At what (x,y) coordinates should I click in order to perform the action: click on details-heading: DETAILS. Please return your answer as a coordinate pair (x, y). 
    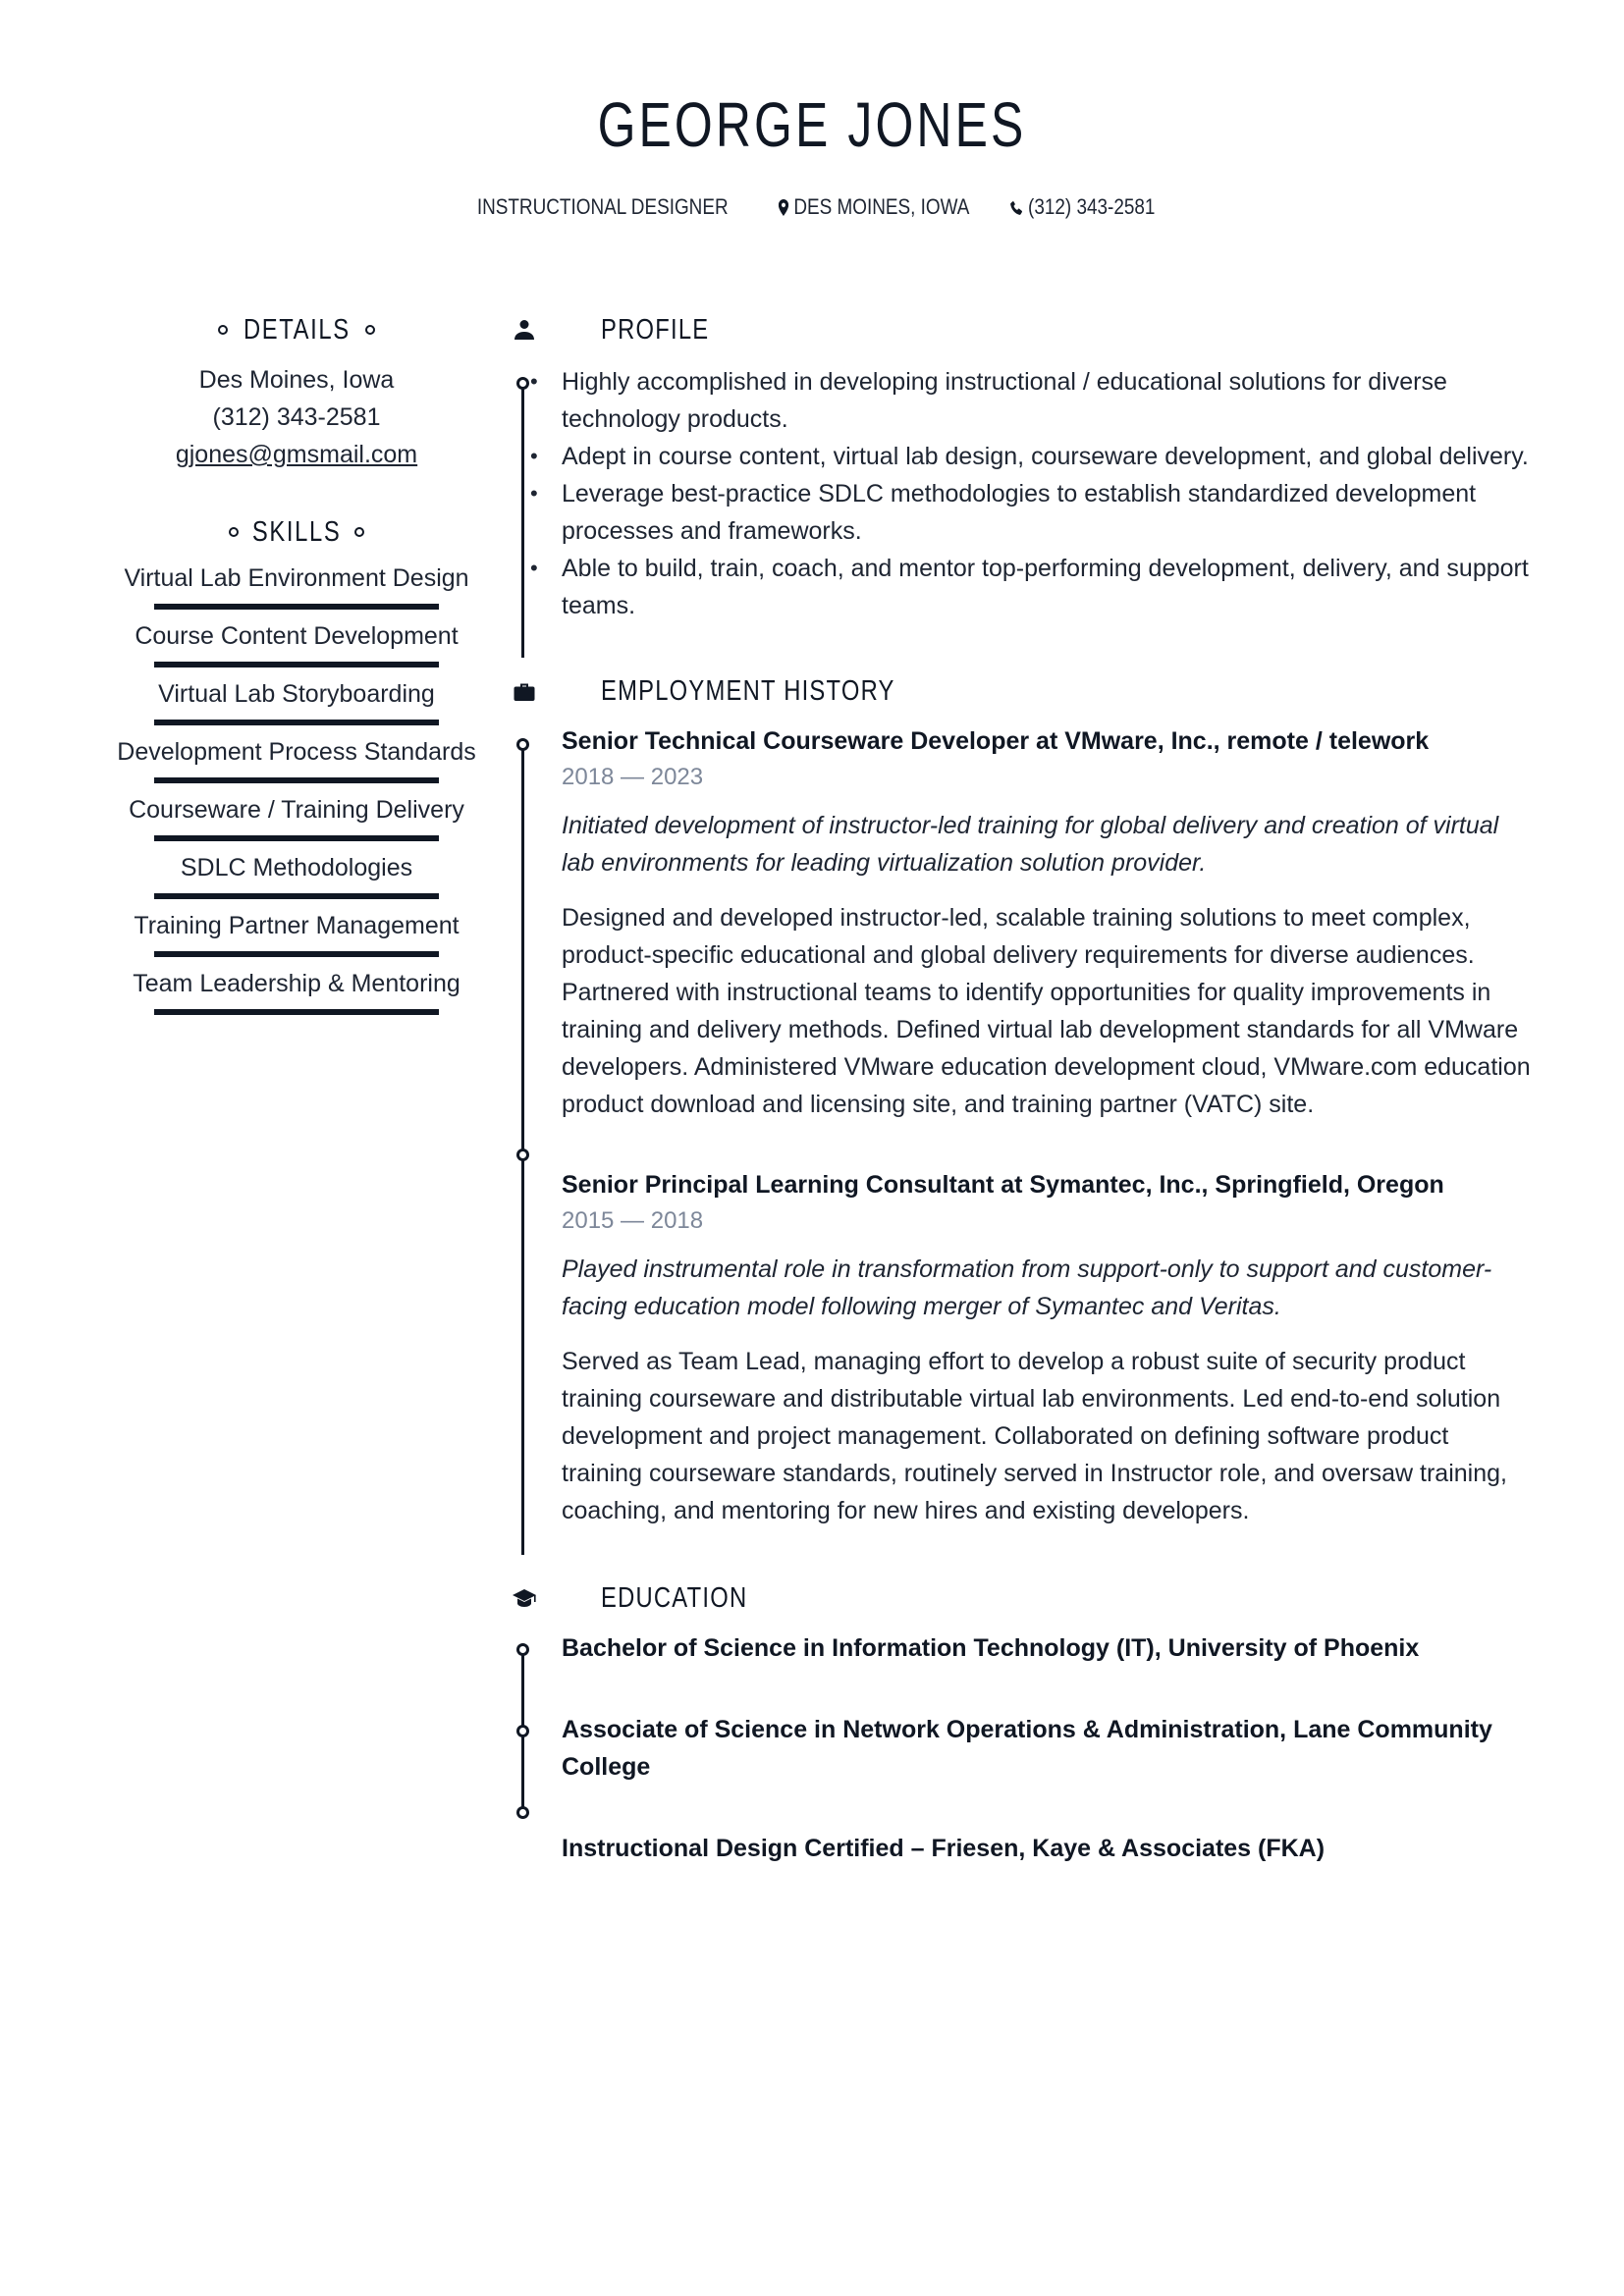
    Looking at the image, I should click on (296, 329).